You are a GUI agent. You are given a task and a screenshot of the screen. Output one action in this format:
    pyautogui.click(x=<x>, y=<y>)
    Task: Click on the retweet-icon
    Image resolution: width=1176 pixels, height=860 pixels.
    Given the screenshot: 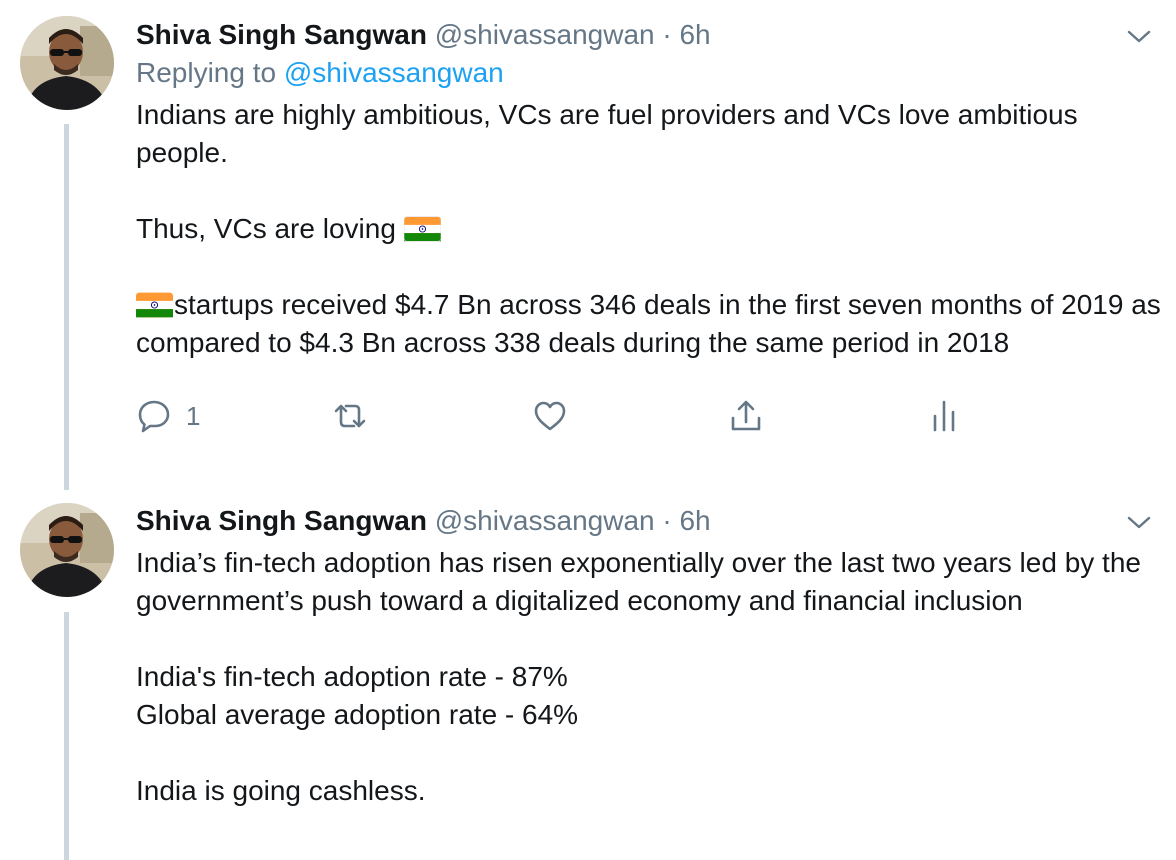 What is the action you would take?
    pyautogui.click(x=350, y=416)
    